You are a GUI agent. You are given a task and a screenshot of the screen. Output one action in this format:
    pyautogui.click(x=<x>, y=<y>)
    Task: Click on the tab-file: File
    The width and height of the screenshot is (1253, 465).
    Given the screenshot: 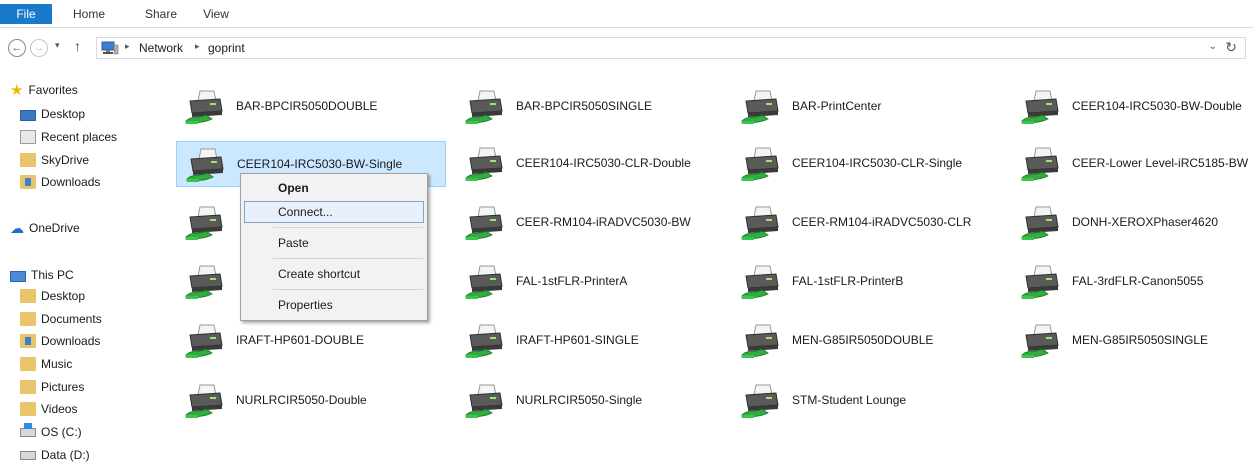 What is the action you would take?
    pyautogui.click(x=26, y=14)
    